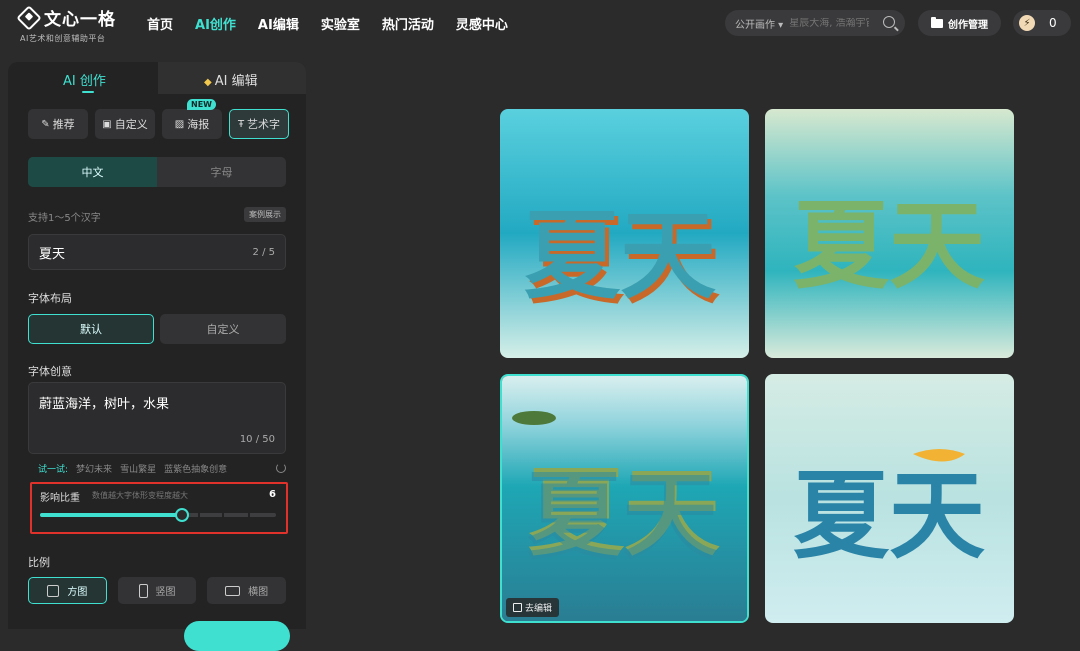  I want to click on ratio-vertical-button: 竖图, so click(157, 590).